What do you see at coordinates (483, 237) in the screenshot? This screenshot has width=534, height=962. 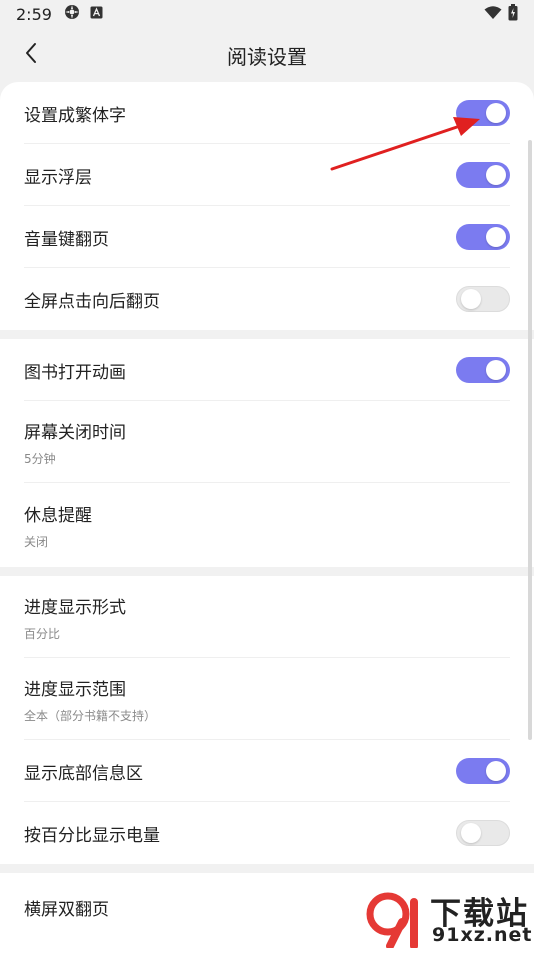 I see `volume-key-page-turn-toggle` at bounding box center [483, 237].